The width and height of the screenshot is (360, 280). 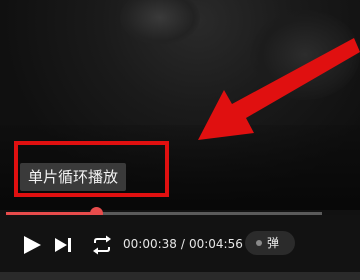 What do you see at coordinates (150, 244) in the screenshot?
I see `current-time: 00:00:38` at bounding box center [150, 244].